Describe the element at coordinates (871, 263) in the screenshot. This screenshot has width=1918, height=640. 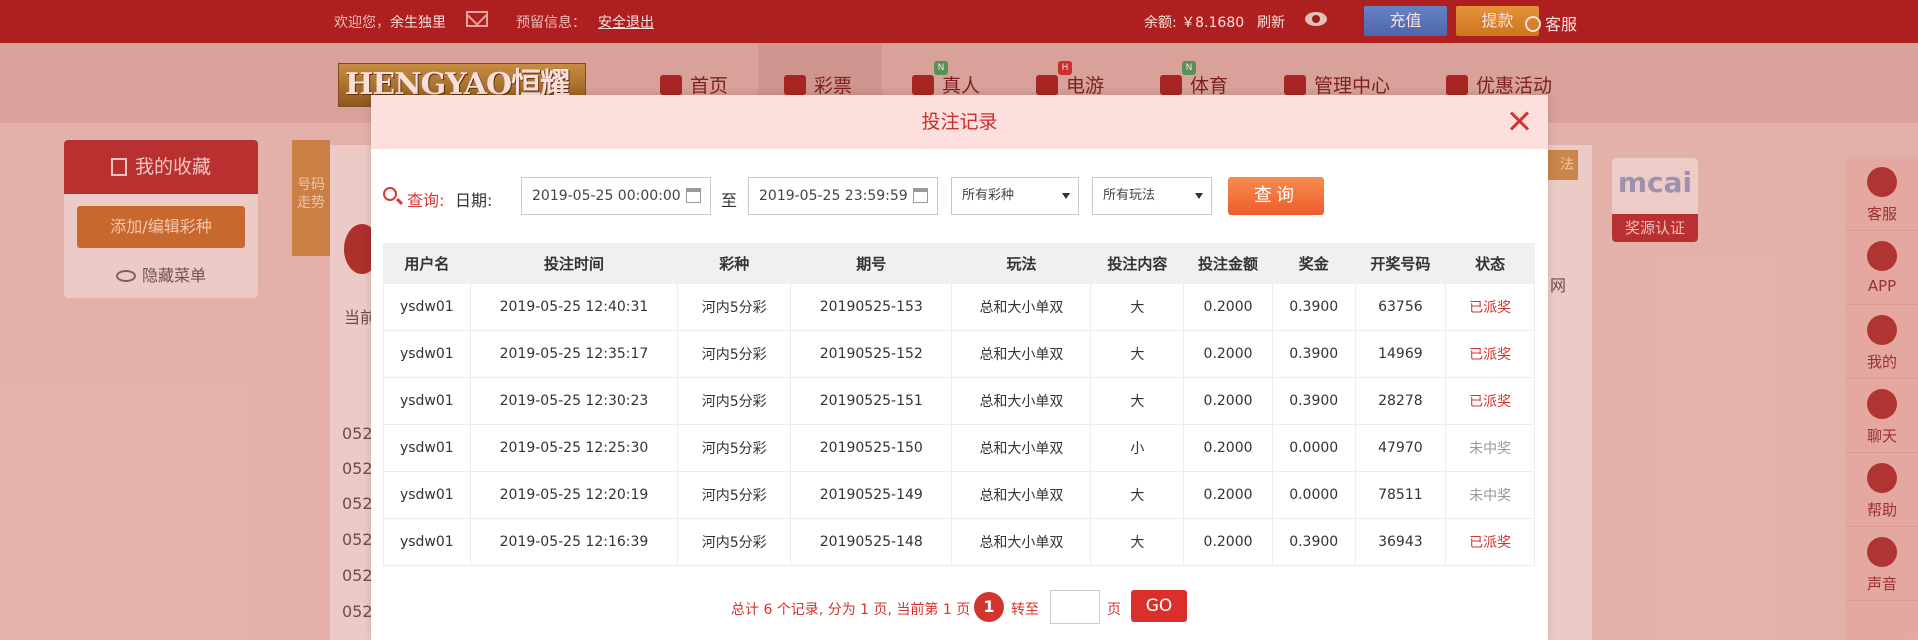
I see `column-header: 期号` at that location.